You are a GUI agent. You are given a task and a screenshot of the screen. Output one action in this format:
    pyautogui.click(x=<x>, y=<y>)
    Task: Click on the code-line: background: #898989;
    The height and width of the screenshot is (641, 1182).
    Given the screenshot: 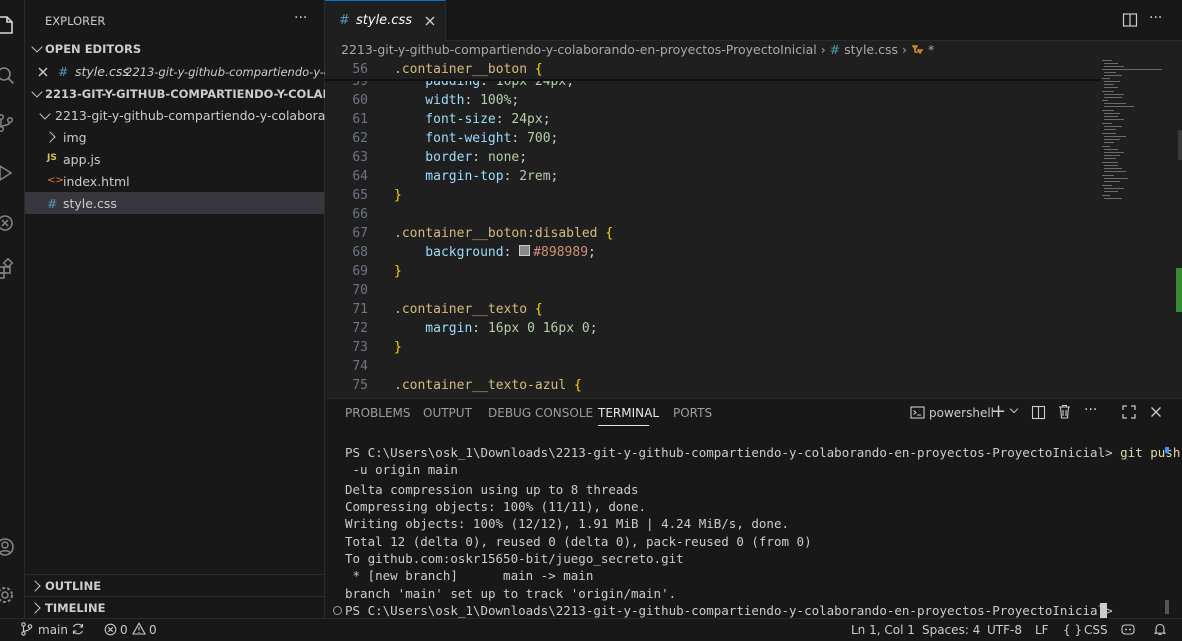 What is the action you would take?
    pyautogui.click(x=495, y=252)
    